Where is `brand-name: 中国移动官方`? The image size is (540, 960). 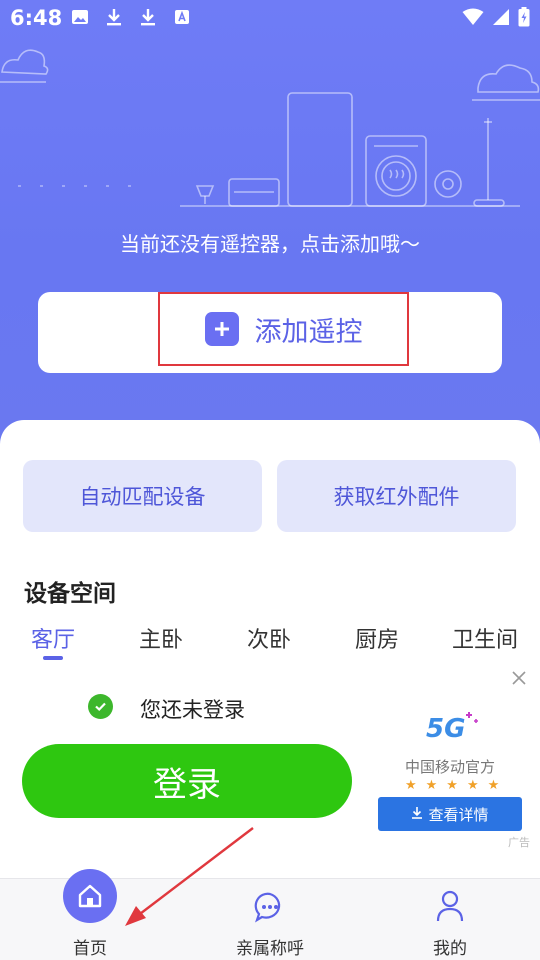 brand-name: 中国移动官方 is located at coordinates (449, 767).